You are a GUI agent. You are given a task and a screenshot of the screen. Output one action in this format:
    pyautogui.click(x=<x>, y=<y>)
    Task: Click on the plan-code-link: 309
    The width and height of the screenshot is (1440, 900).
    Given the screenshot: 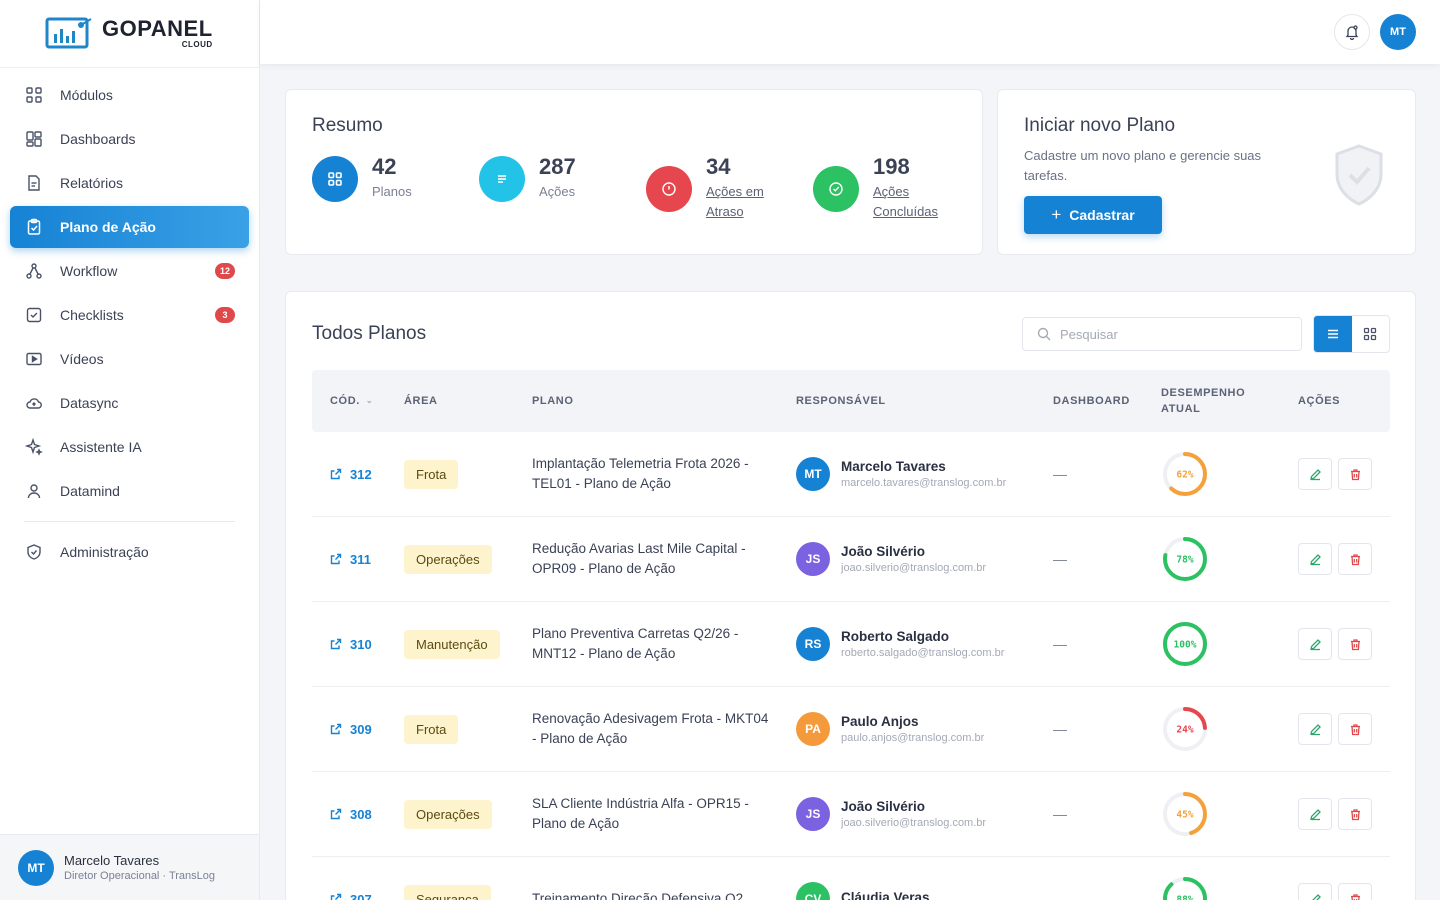 What is the action you would take?
    pyautogui.click(x=351, y=729)
    